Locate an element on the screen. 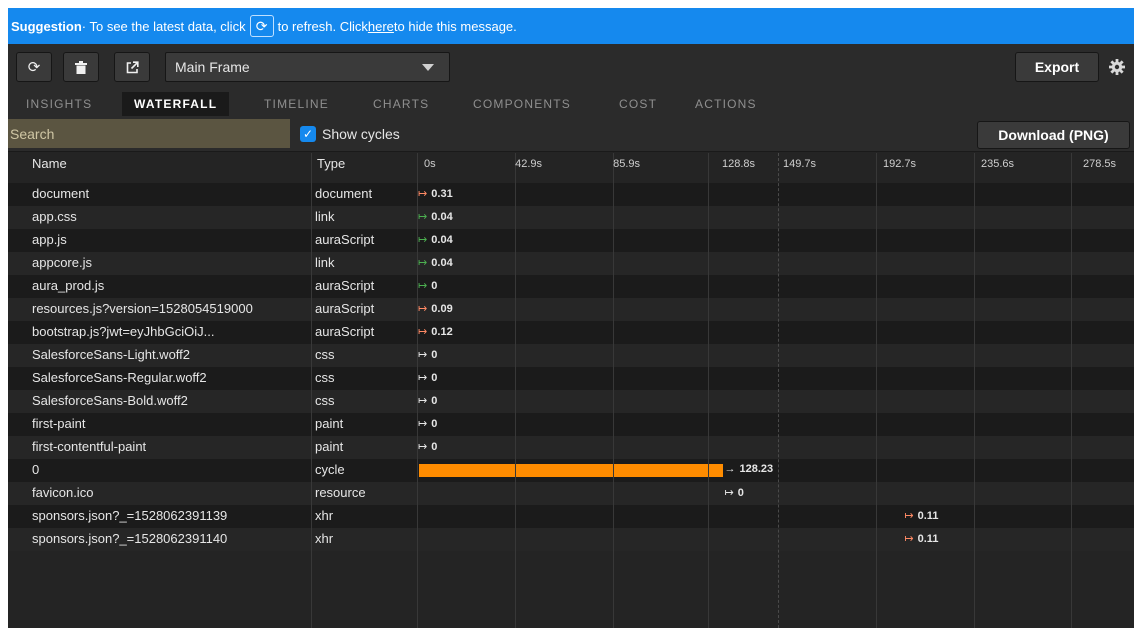 The image size is (1141, 628). row-name: app.js is located at coordinates (49, 239).